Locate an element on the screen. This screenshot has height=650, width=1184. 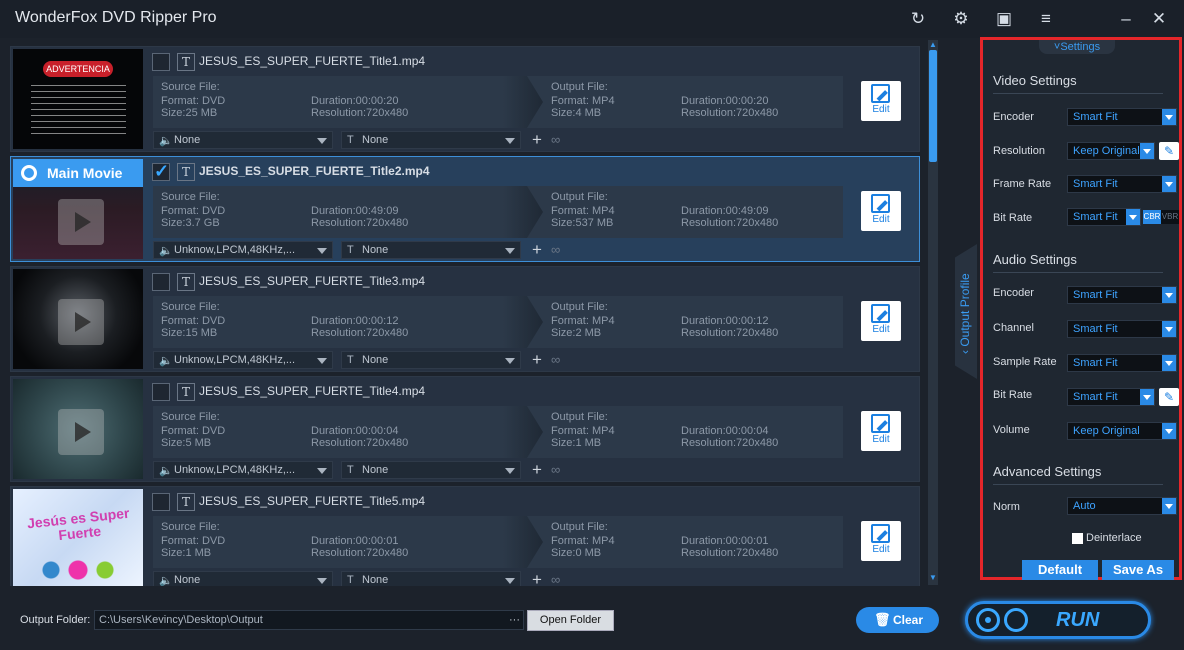
source-format: Format: DVD is located at coordinates (193, 541).